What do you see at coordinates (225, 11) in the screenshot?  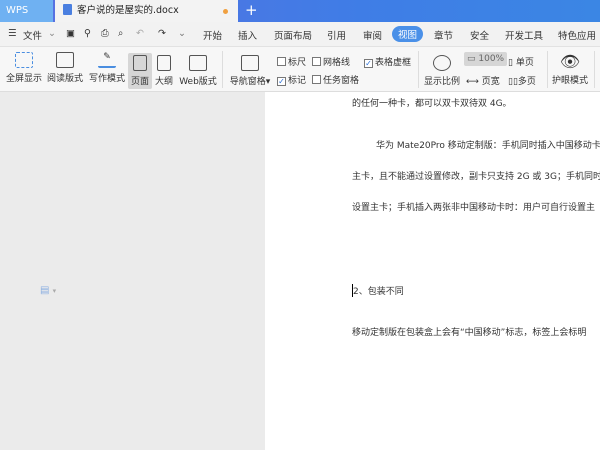 I see `unsaved-dot-icon` at bounding box center [225, 11].